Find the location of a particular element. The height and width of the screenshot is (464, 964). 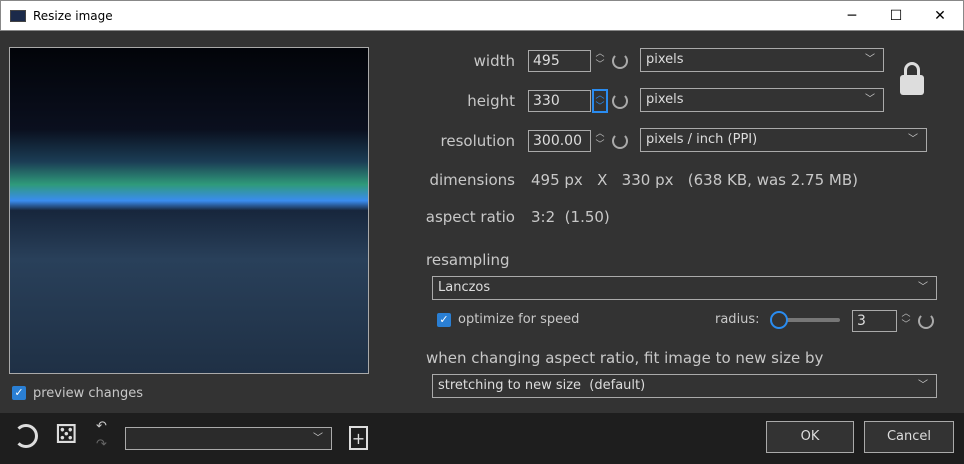

radius-spinner: ︿ ﹀ is located at coordinates (906, 321).